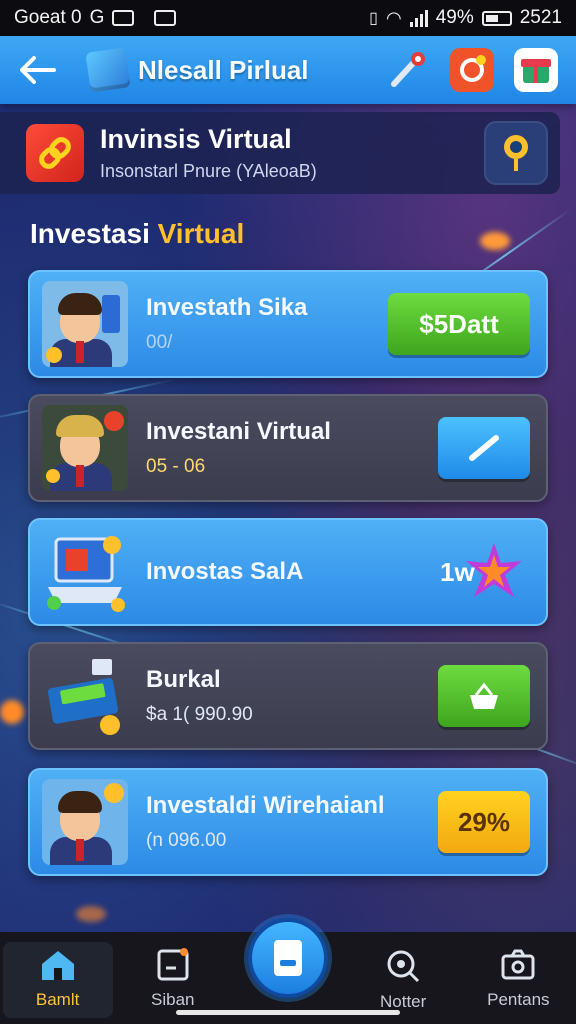  I want to click on investment-card: Investani Virtual 05 - 06, so click(288, 448).